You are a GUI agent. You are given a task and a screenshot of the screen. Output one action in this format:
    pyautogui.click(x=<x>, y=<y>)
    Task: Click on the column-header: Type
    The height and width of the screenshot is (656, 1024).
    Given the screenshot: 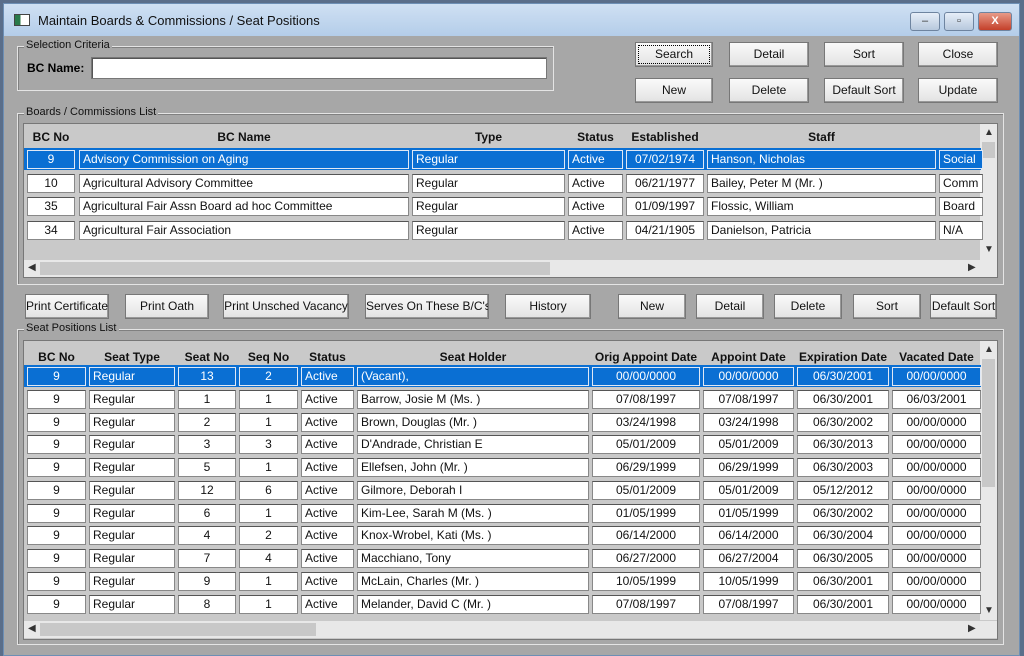 What is the action you would take?
    pyautogui.click(x=488, y=137)
    